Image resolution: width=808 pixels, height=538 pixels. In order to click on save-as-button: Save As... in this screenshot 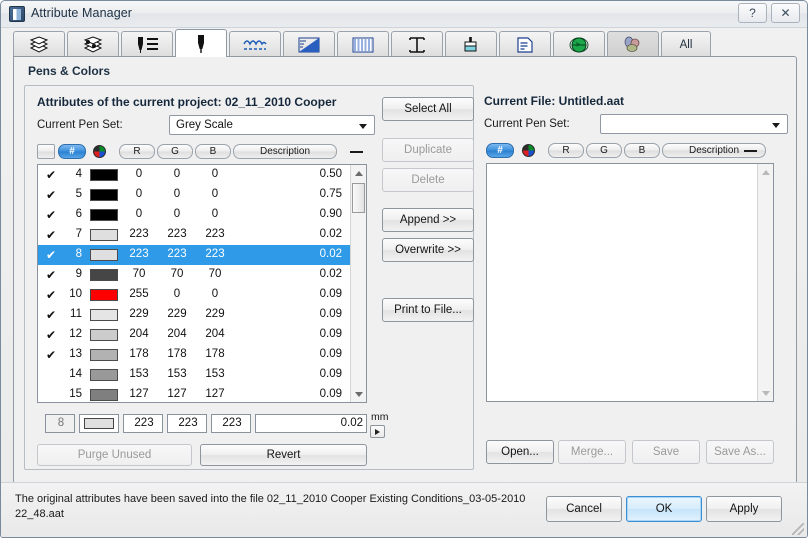, I will do `click(740, 452)`.